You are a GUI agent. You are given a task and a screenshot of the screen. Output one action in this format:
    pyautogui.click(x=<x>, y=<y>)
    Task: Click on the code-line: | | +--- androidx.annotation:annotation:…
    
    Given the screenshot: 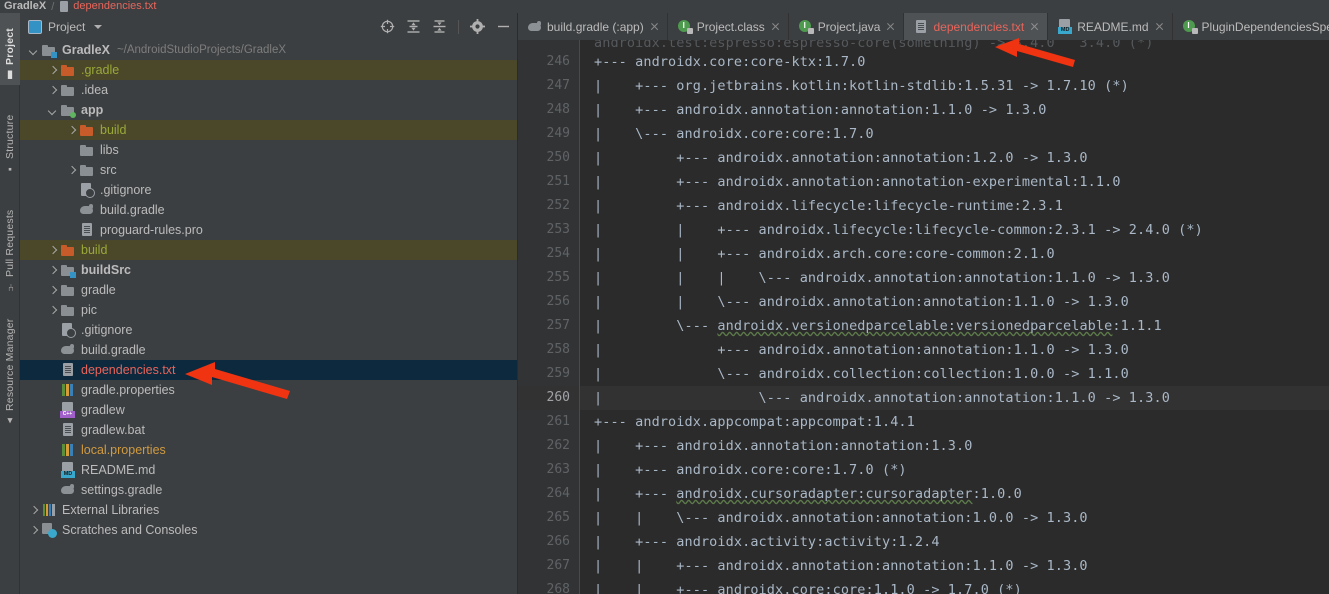 What is the action you would take?
    pyautogui.click(x=954, y=566)
    